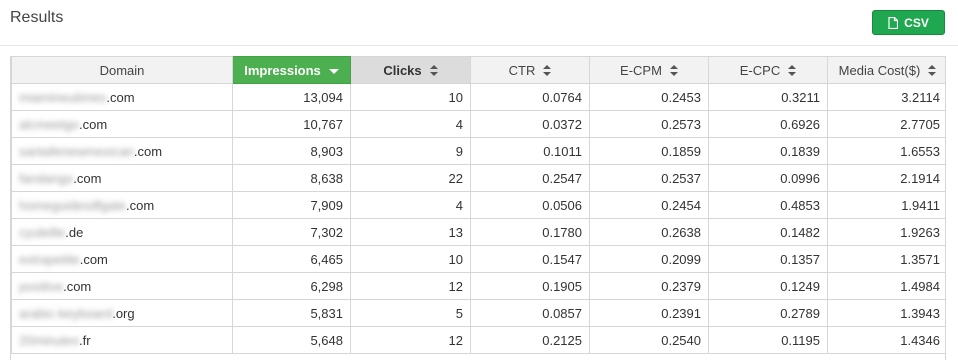 Image resolution: width=958 pixels, height=360 pixels. What do you see at coordinates (649, 70) in the screenshot?
I see `column-header-ecpm: E-CPM` at bounding box center [649, 70].